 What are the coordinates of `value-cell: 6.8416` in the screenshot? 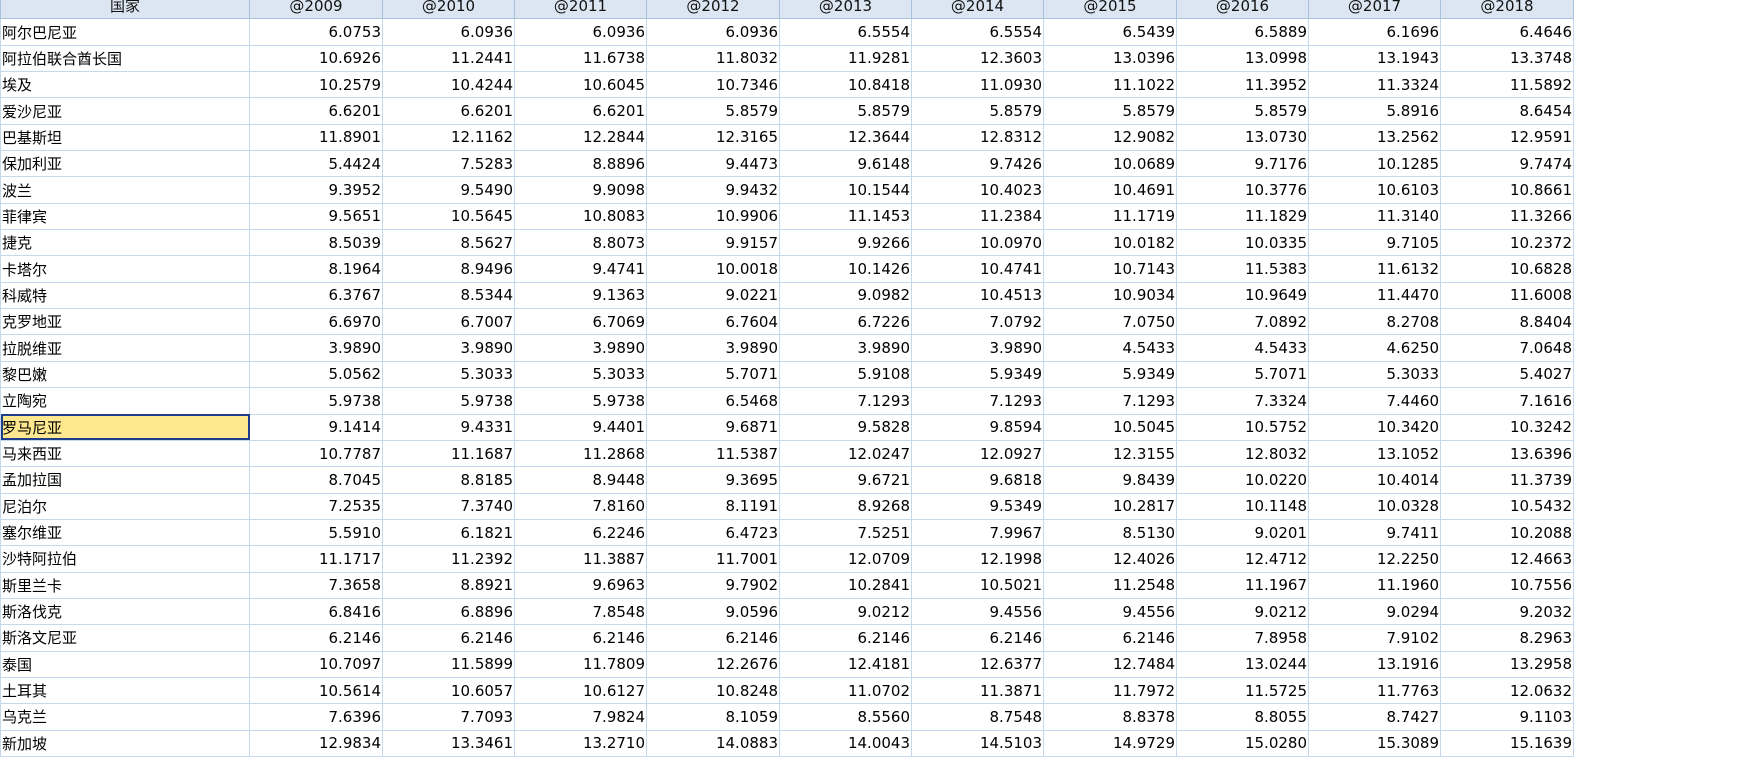 It's located at (316, 611).